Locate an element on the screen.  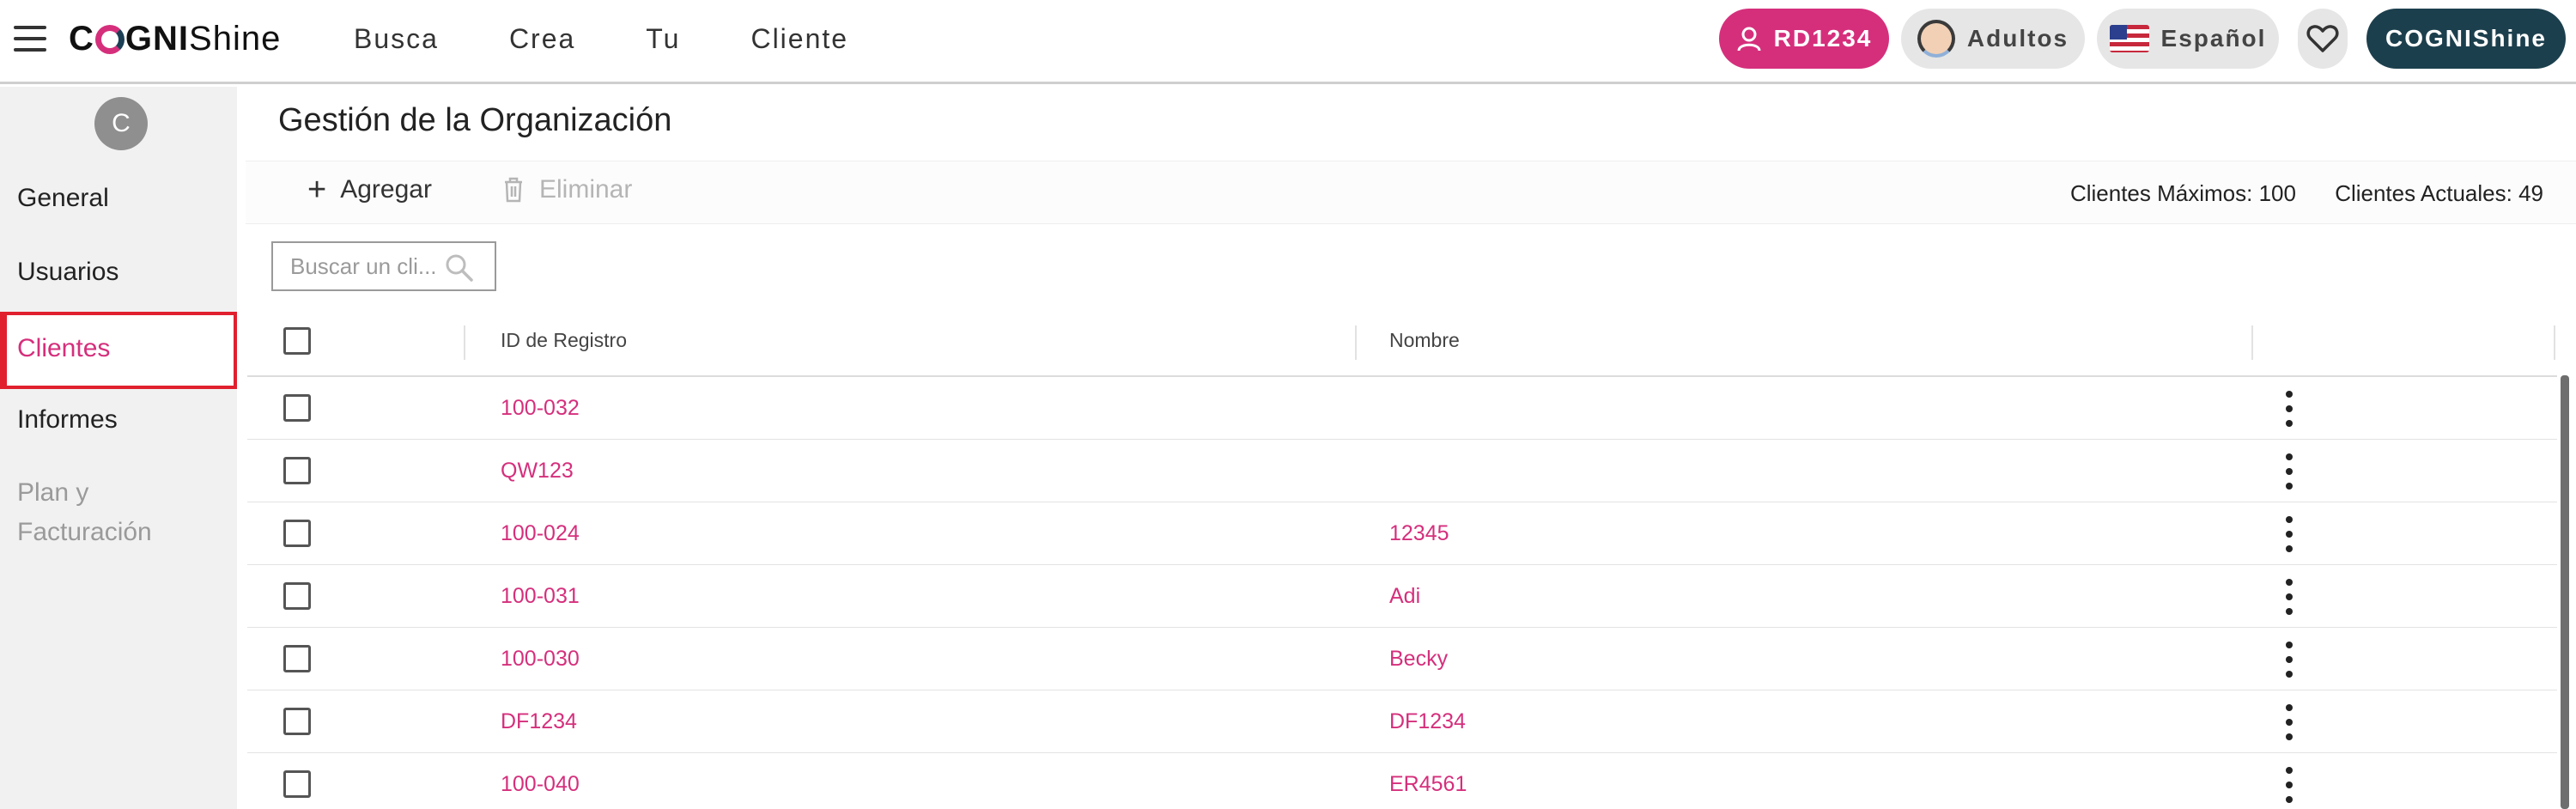
language-label: Español is located at coordinates (2214, 38).